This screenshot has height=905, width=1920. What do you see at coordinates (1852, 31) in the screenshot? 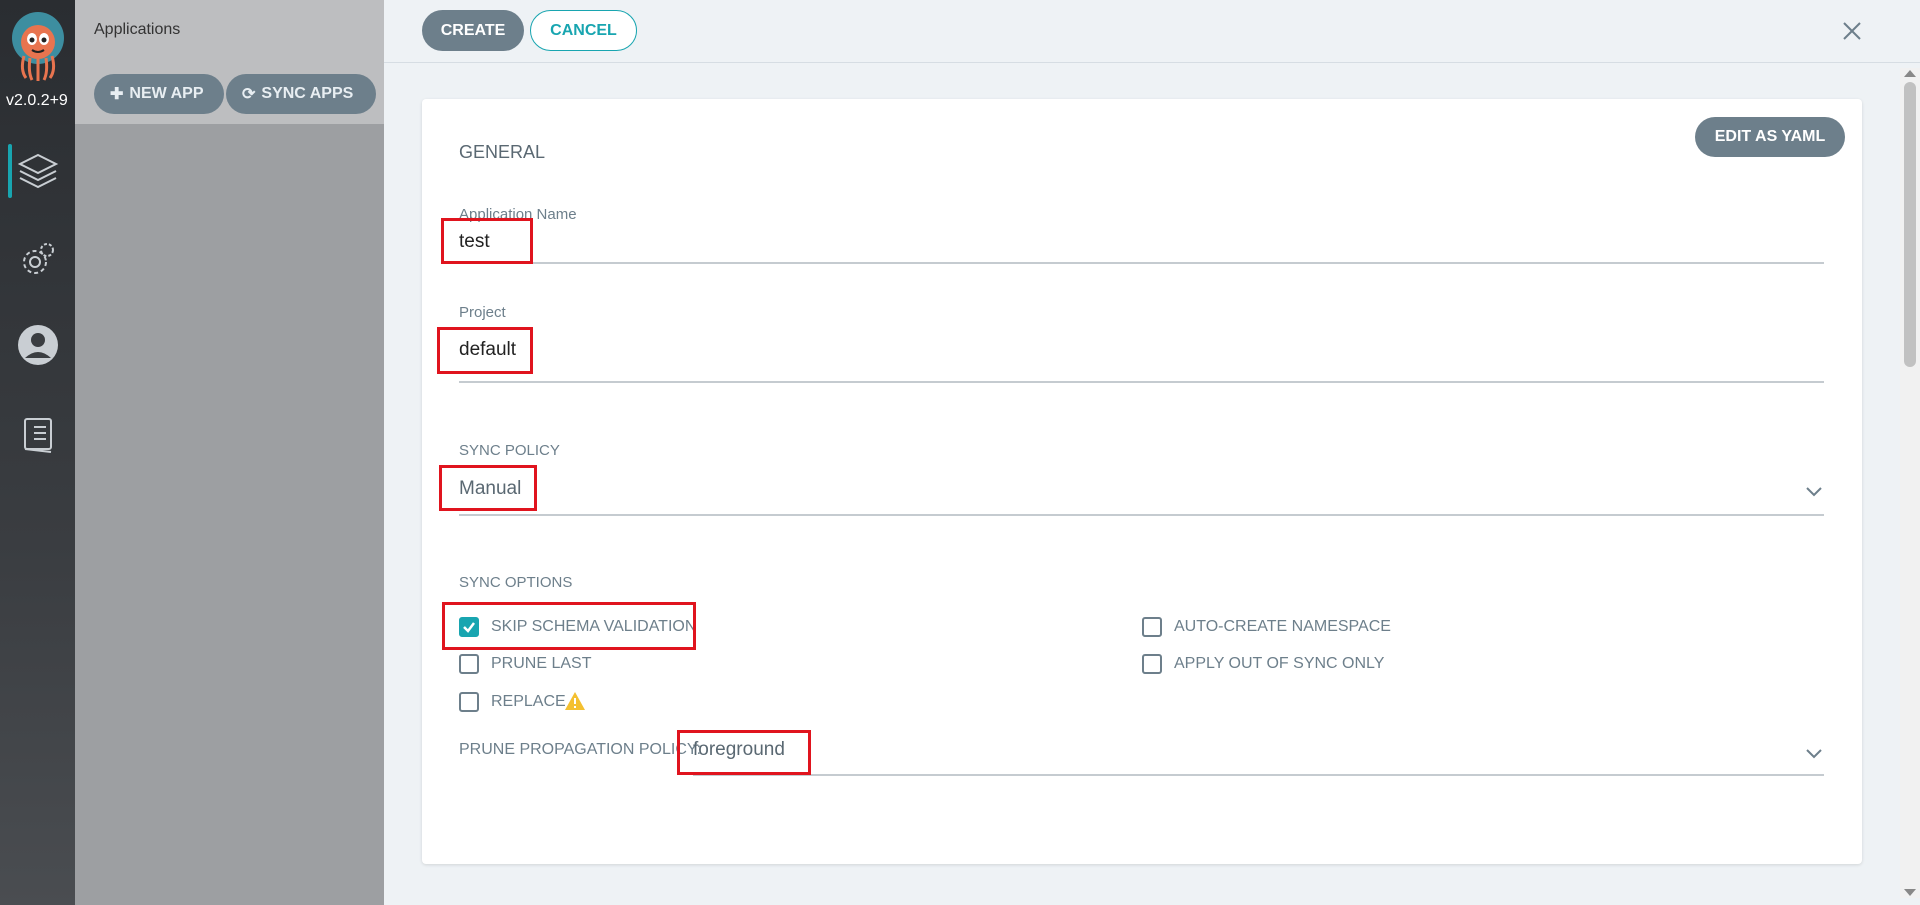
I see `close-icon` at bounding box center [1852, 31].